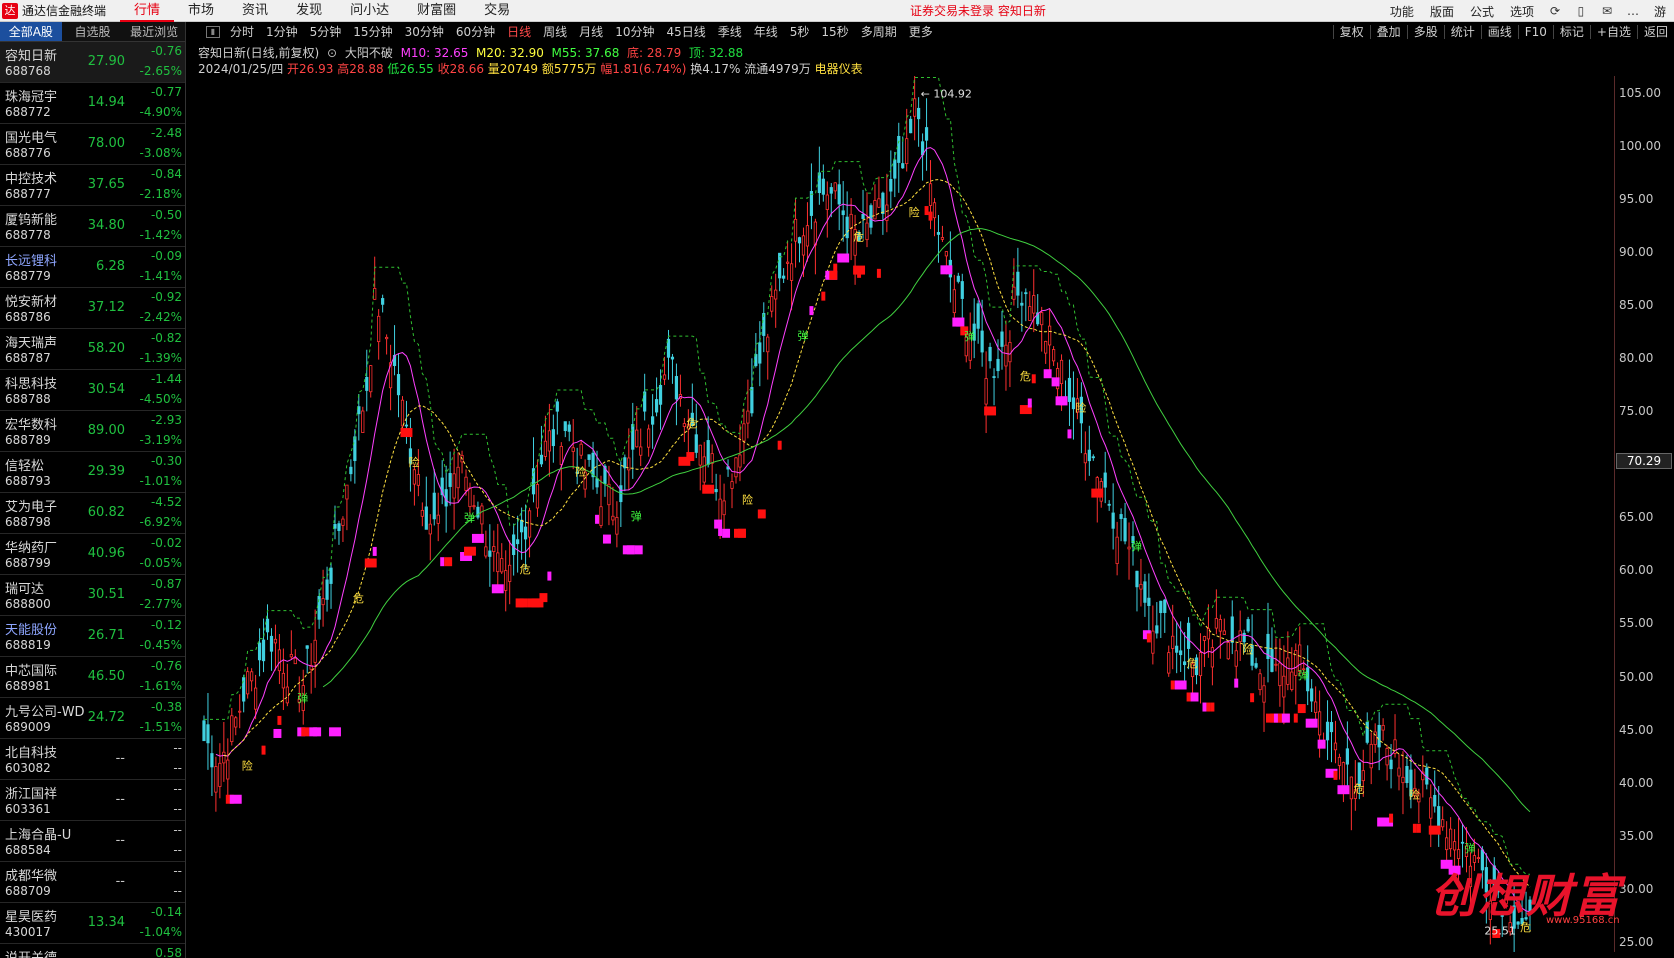 The height and width of the screenshot is (958, 1674). What do you see at coordinates (92, 841) in the screenshot?
I see `stock-row: 上海合晶-U 688584 -- -- --` at bounding box center [92, 841].